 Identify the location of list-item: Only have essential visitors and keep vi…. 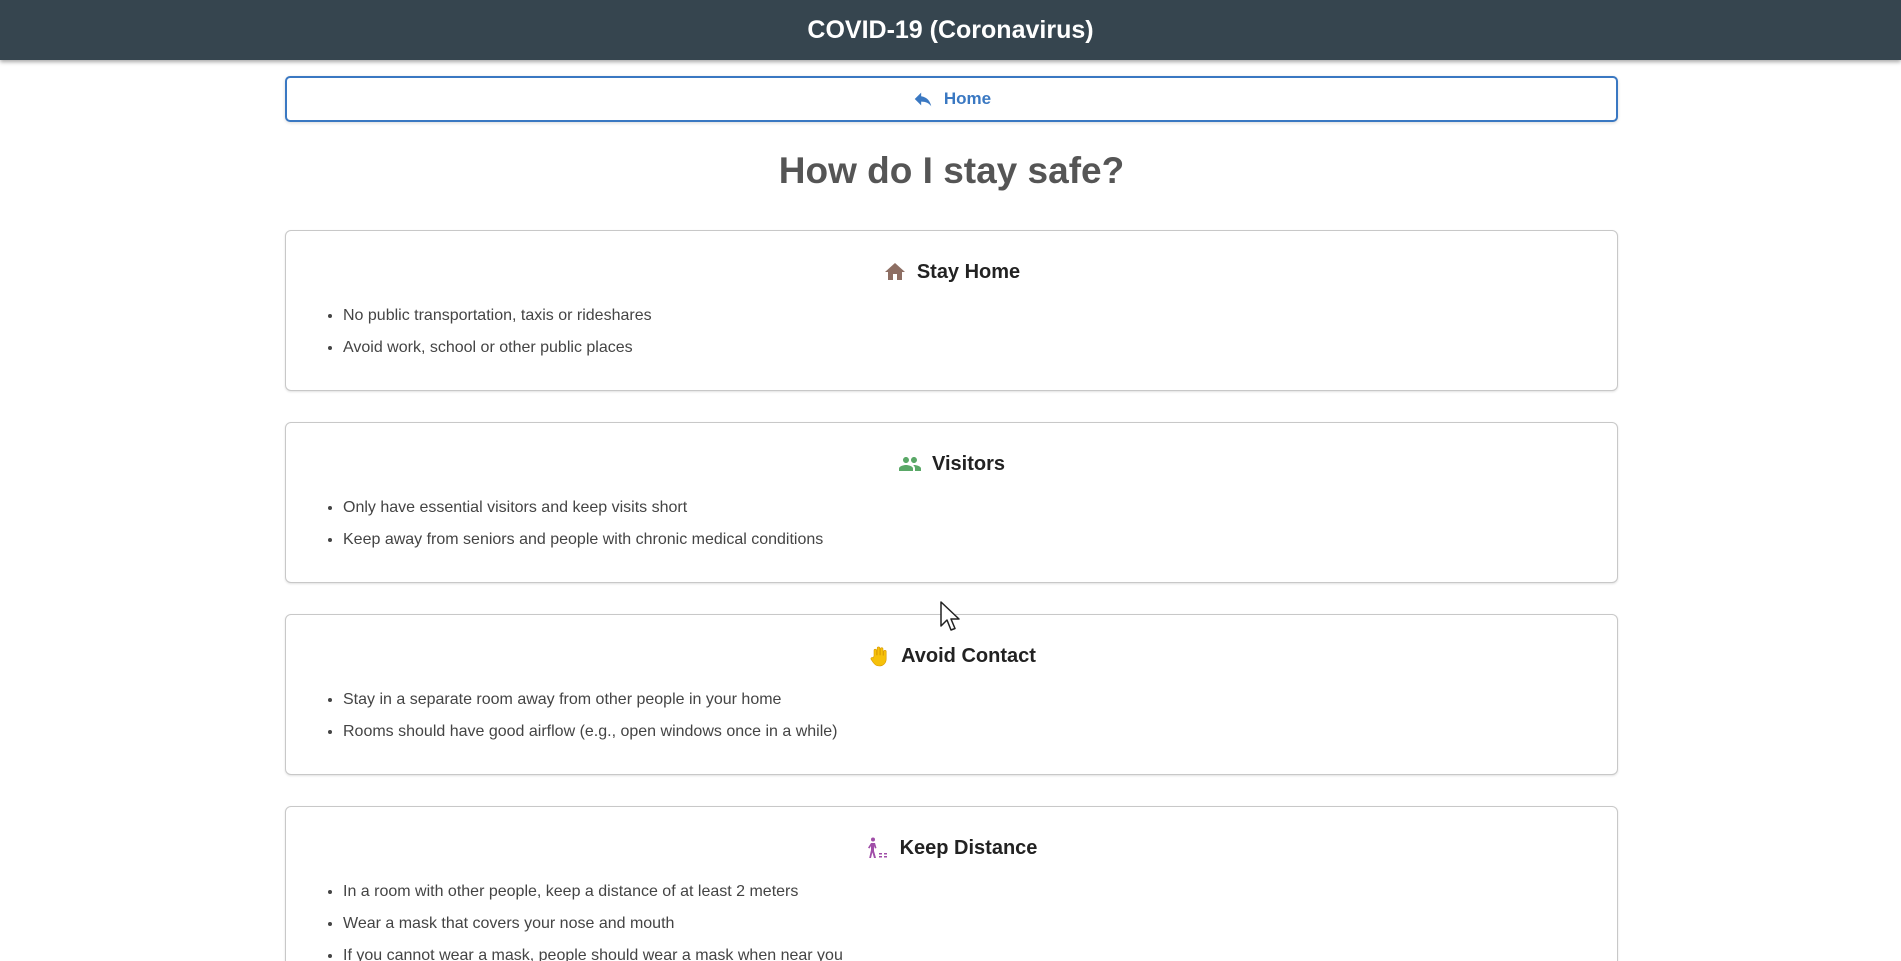
(980, 508).